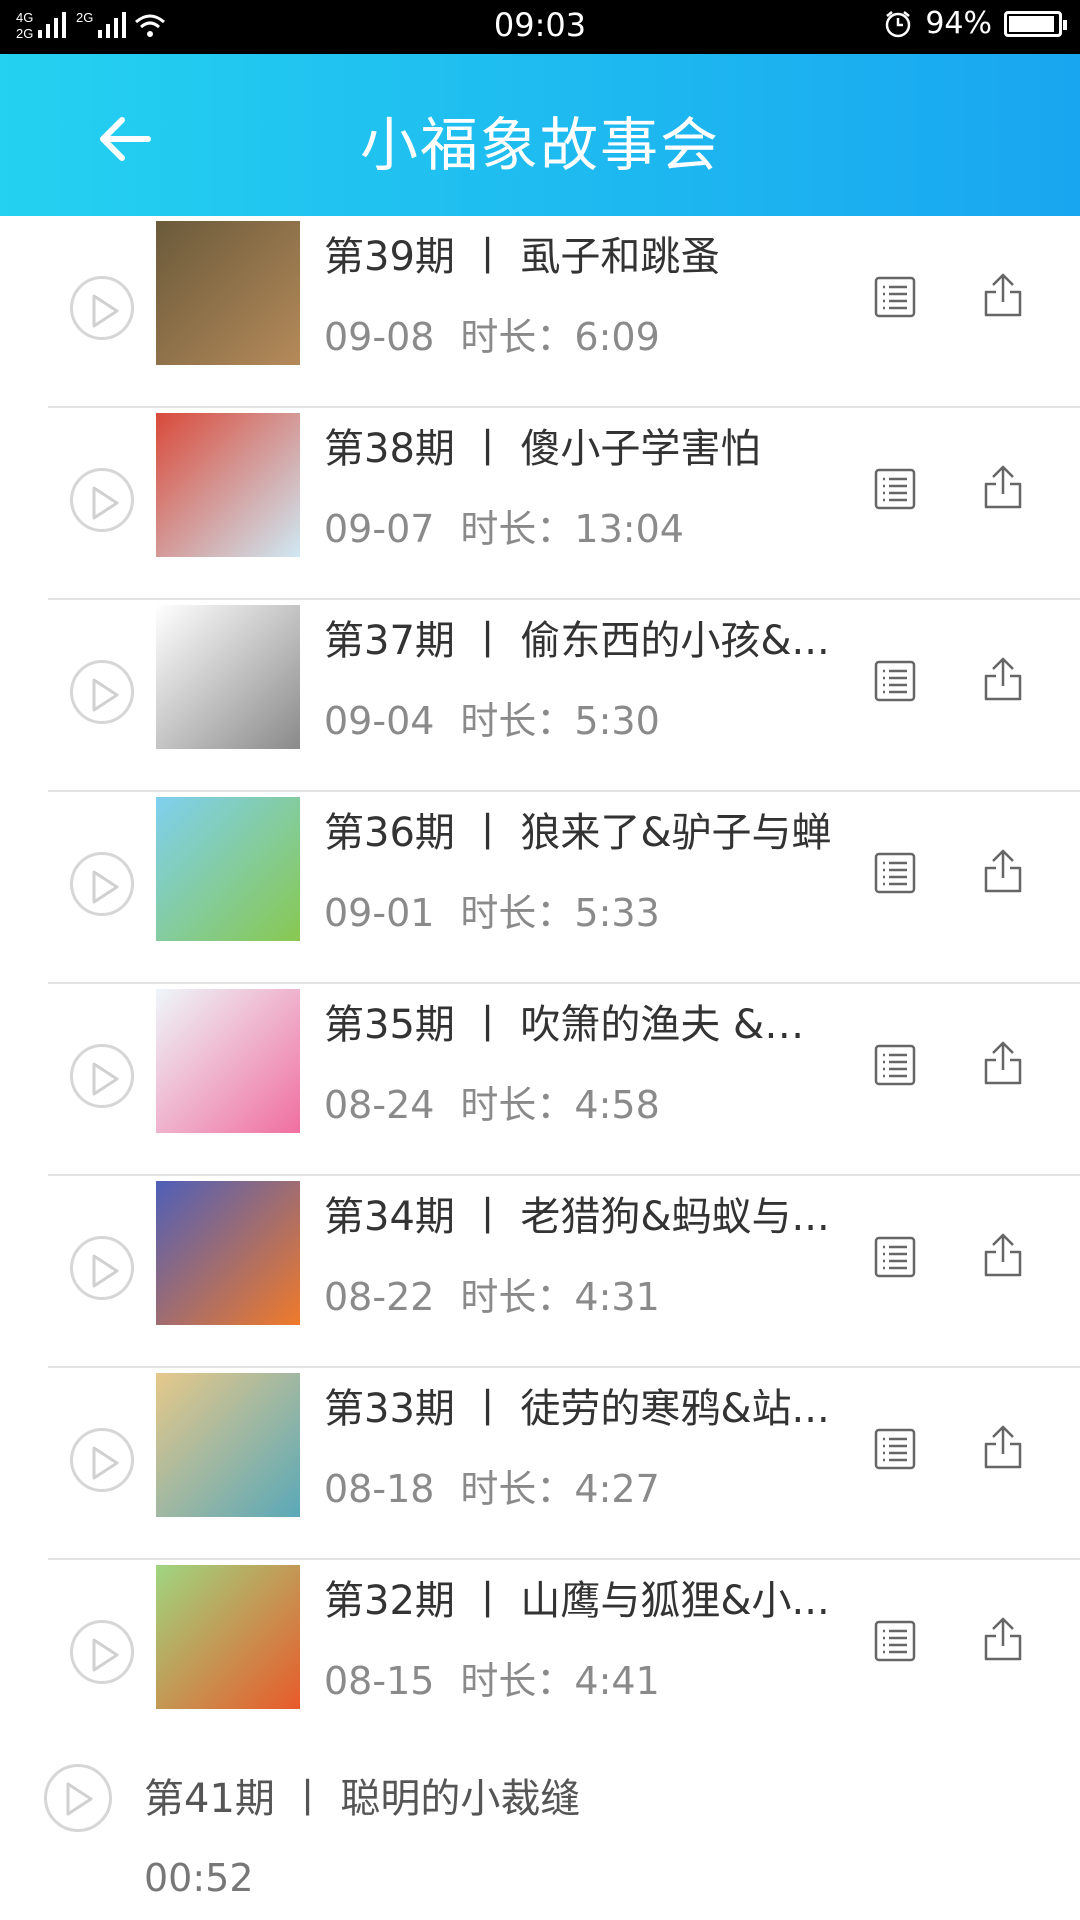  I want to click on episode-row: 第38期 丨 傻小子学害怕 09-07 时长：13:04, so click(540, 504).